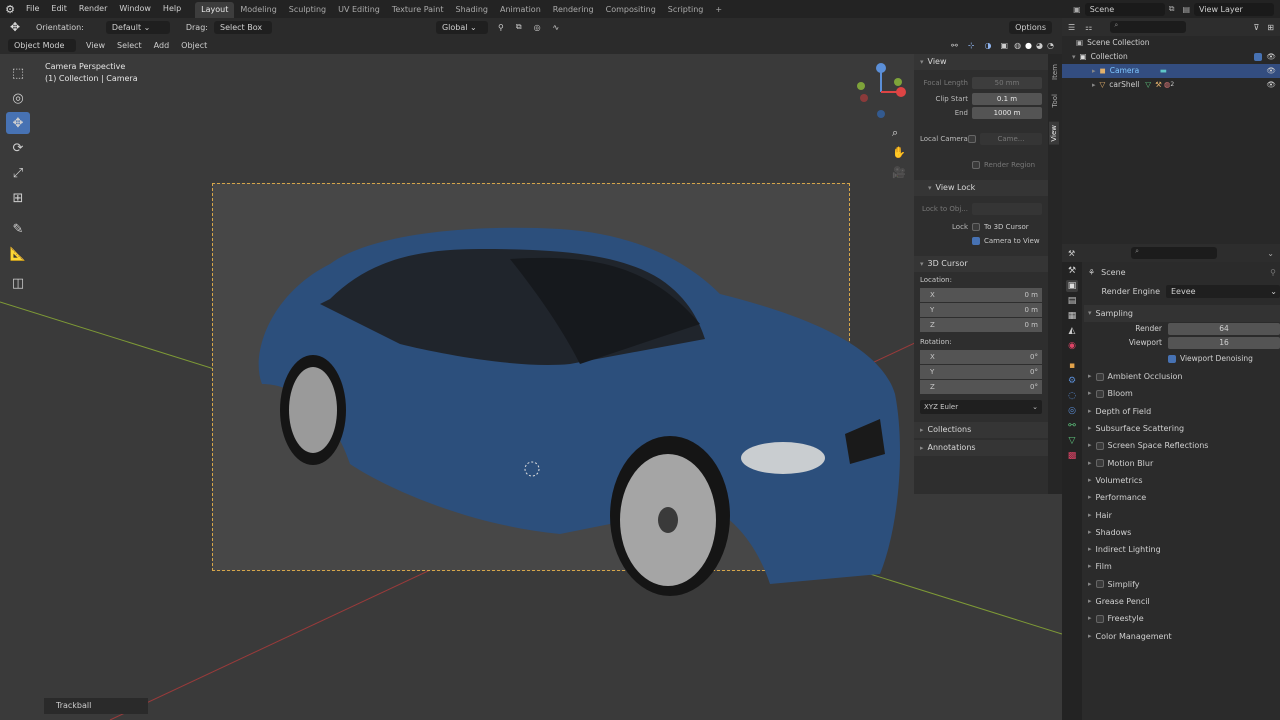 This screenshot has height=720, width=1280. Describe the element at coordinates (1174, 253) in the screenshot. I see `properties-search-input: ⌕` at that location.